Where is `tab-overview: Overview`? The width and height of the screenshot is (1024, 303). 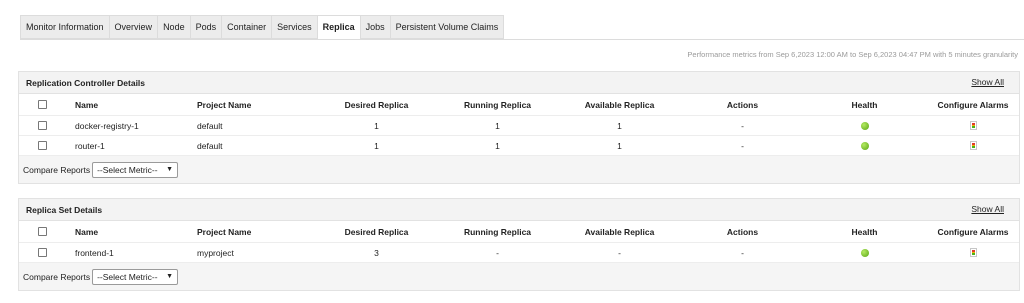
tab-overview: Overview is located at coordinates (133, 27).